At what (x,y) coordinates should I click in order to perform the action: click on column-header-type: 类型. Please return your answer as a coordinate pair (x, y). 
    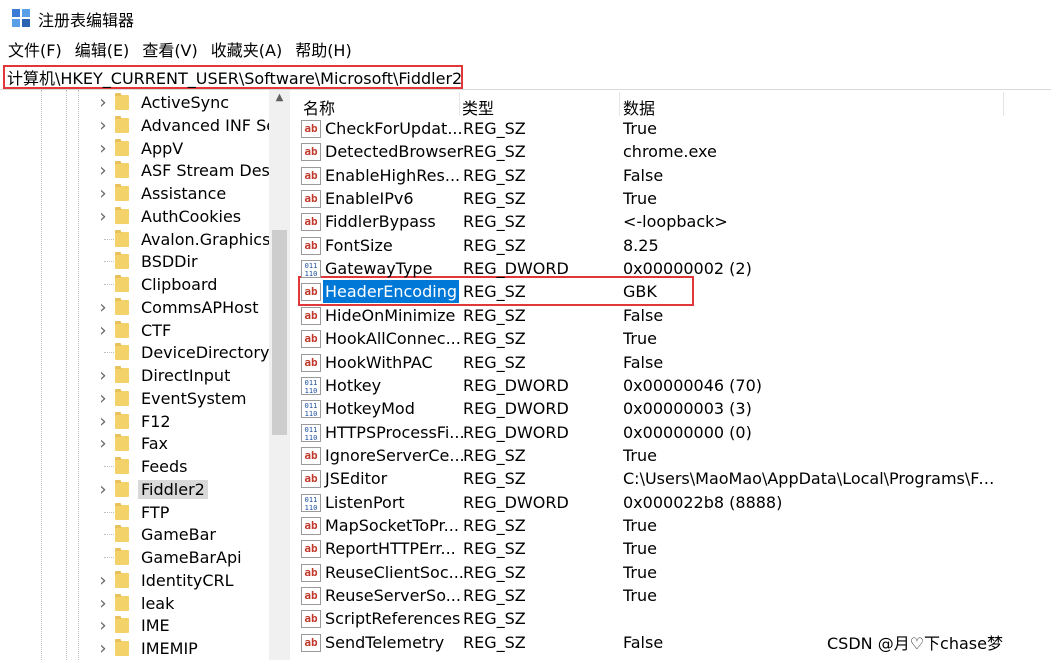
    Looking at the image, I should click on (478, 107).